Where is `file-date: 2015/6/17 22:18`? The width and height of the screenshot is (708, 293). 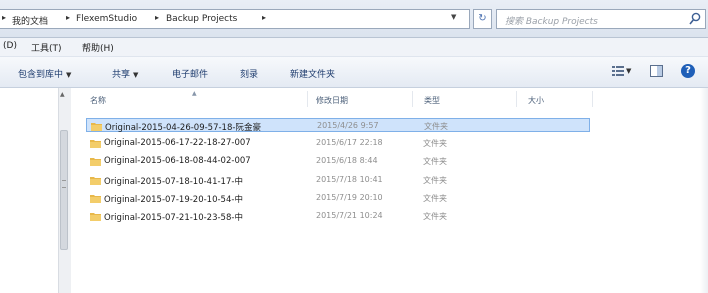
file-date: 2015/6/17 22:18 is located at coordinates (349, 142).